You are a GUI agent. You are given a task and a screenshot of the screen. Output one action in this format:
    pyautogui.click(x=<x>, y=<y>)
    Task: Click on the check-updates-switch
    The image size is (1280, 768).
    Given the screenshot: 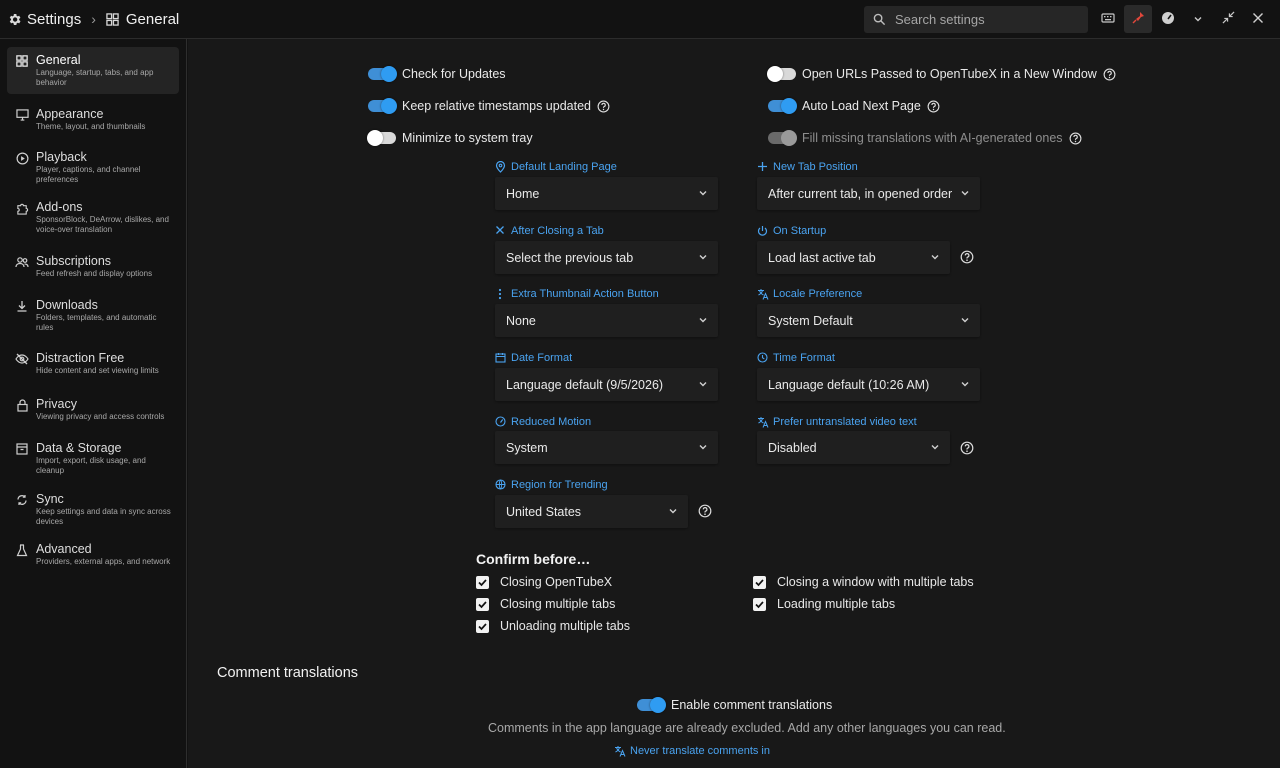 What is the action you would take?
    pyautogui.click(x=382, y=74)
    